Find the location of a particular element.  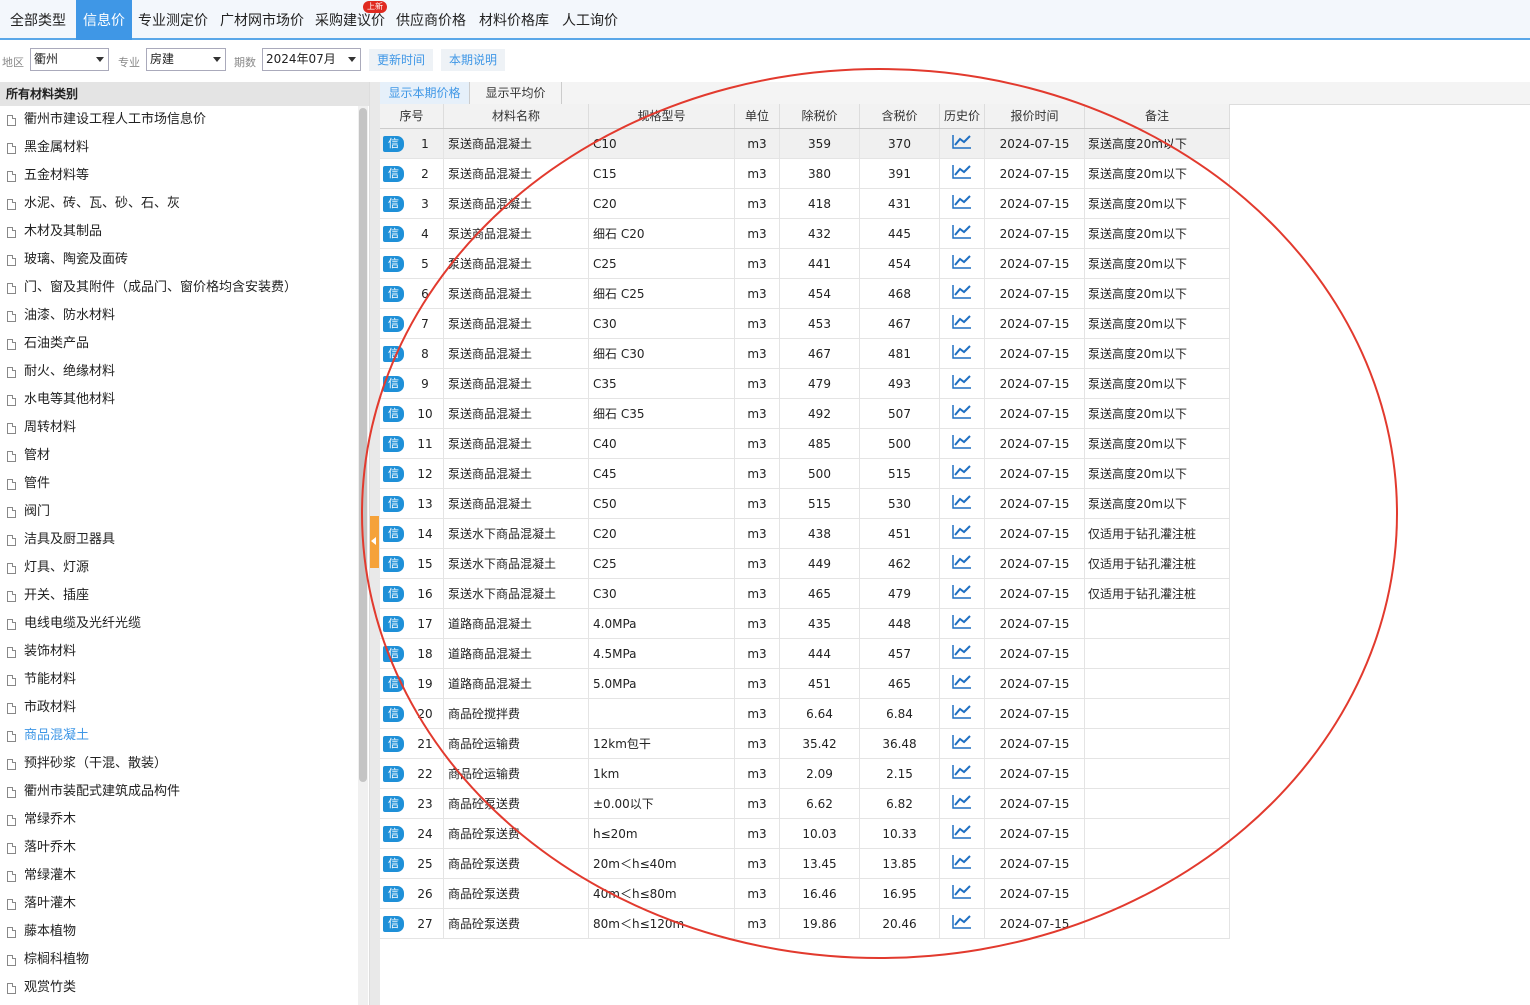

table-row: 信 24 商品砼泵送费 h≤20m m3 10.03 10.33 2024-07-15 is located at coordinates (805, 834).